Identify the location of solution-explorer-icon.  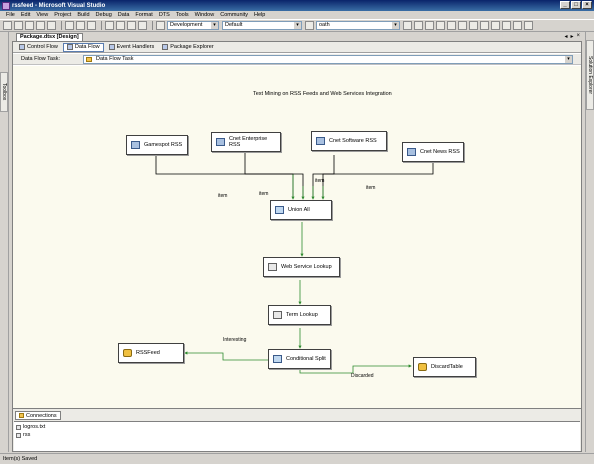
(407, 25).